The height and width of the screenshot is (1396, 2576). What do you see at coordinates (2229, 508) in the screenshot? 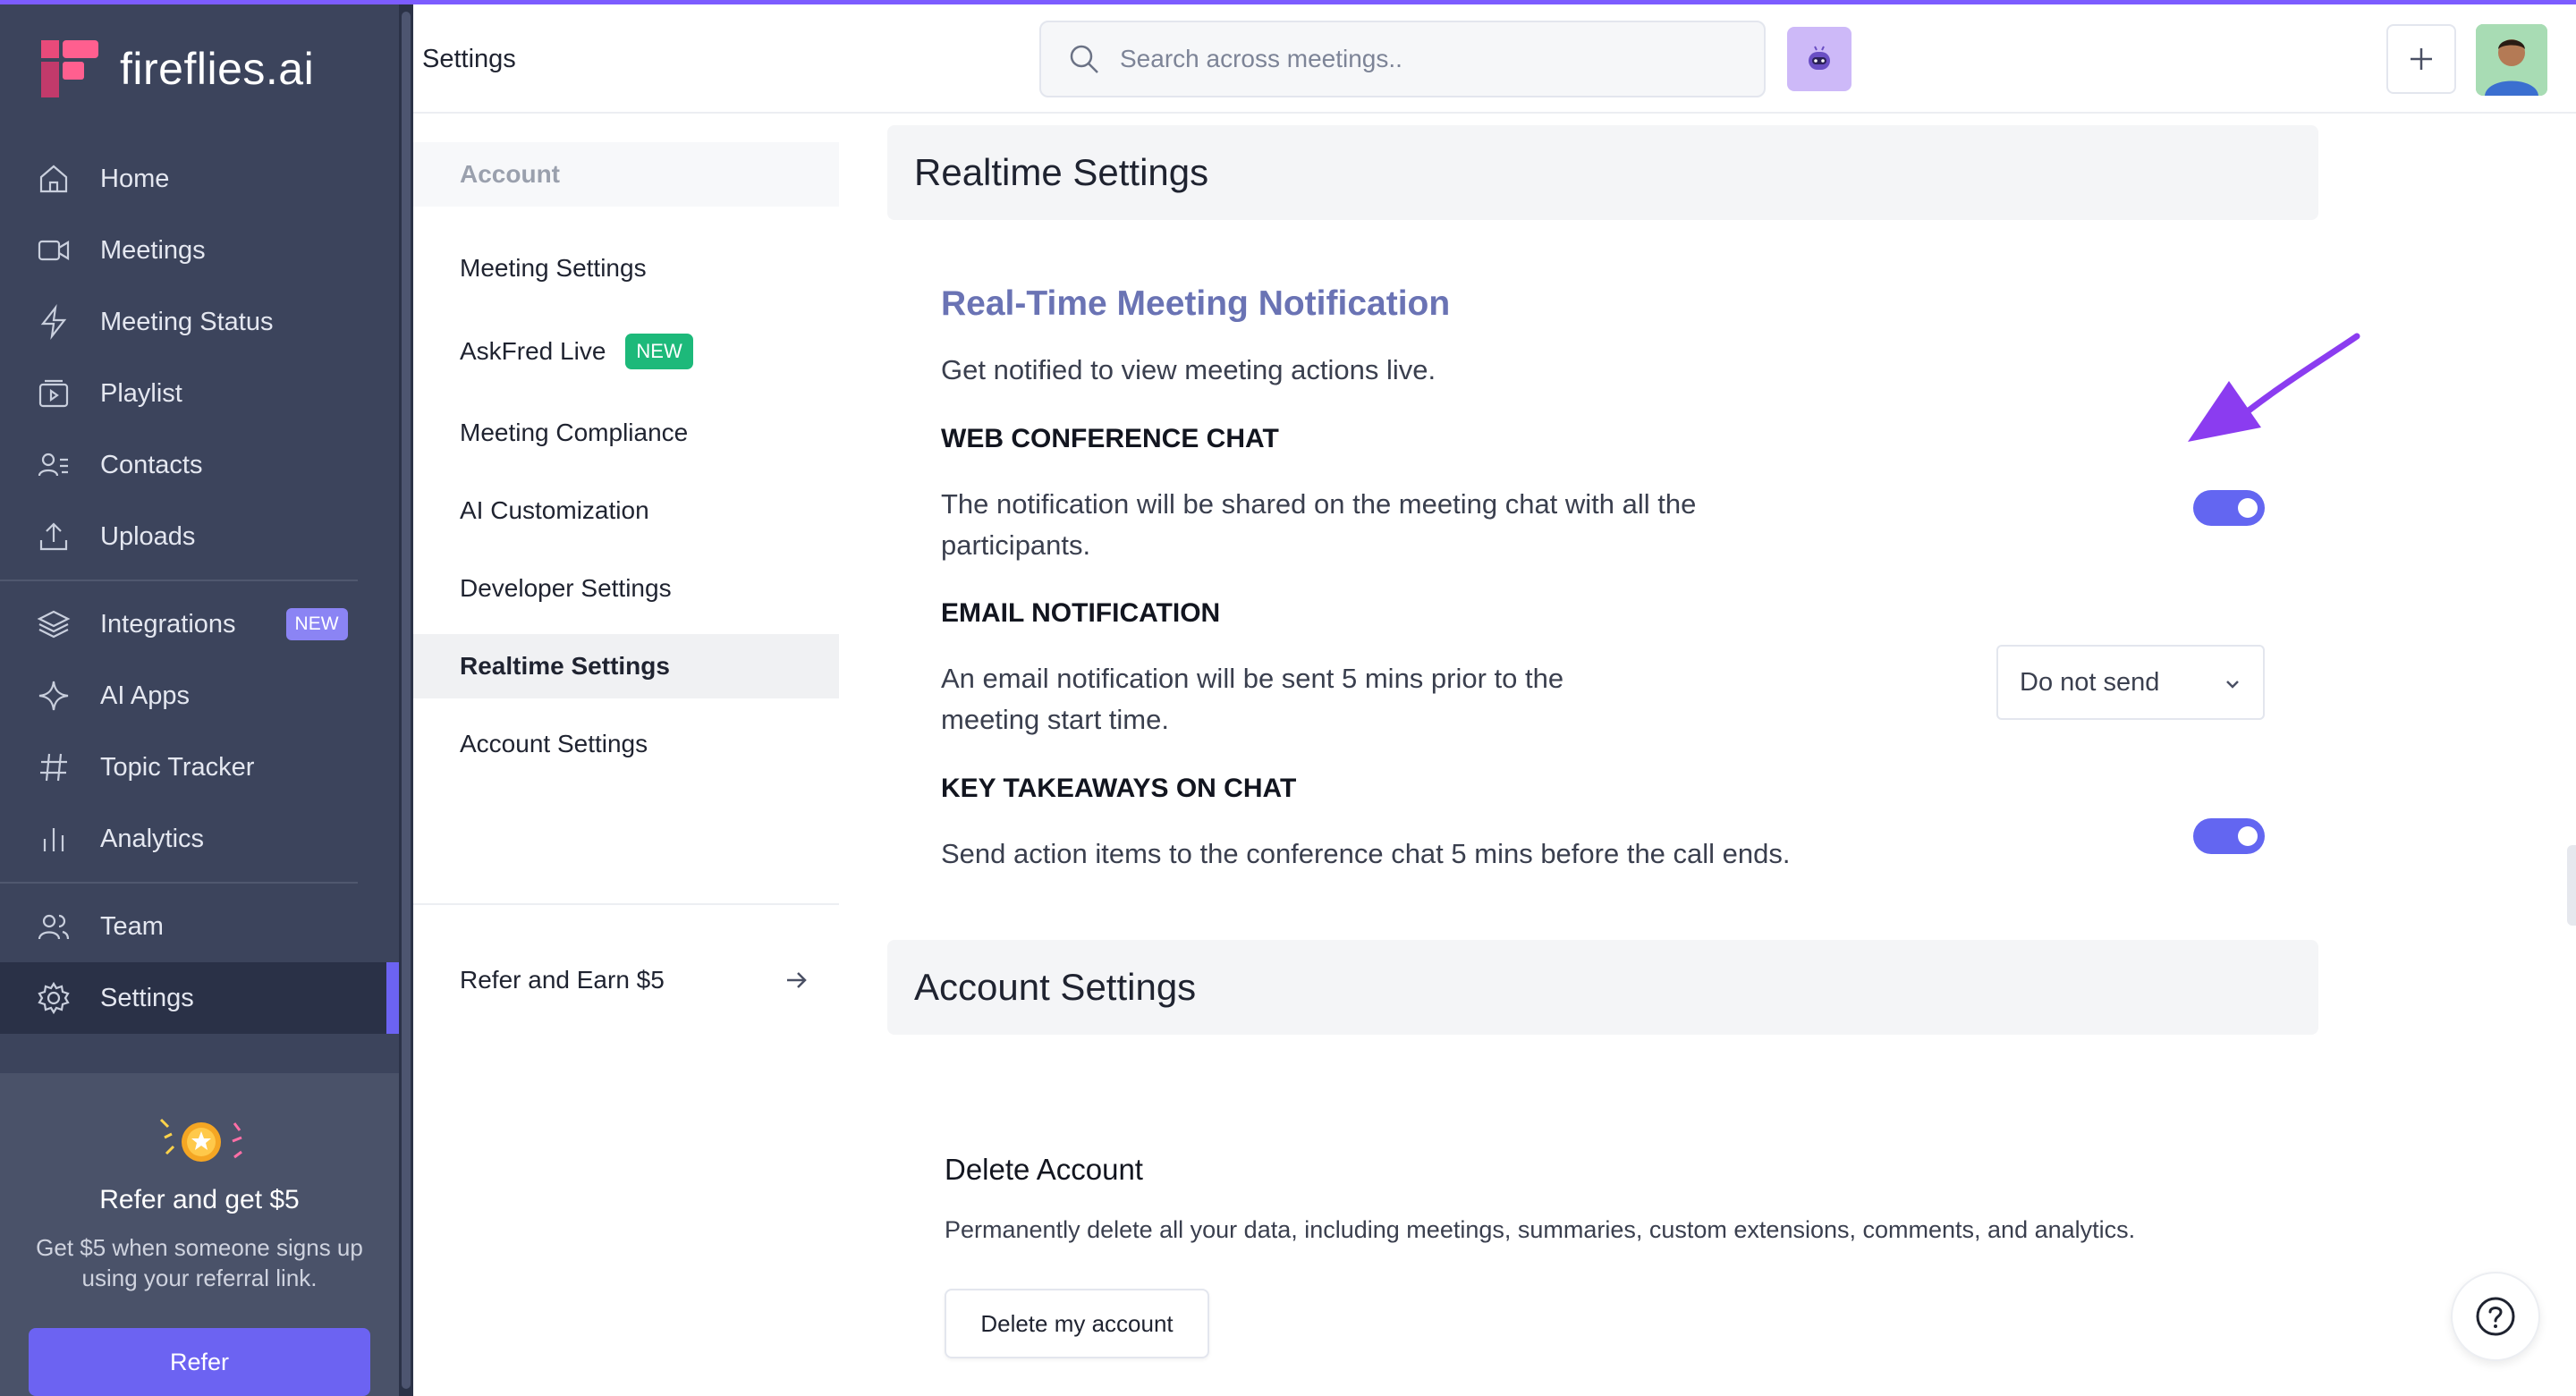
I see `web-conference-chat-toggle` at bounding box center [2229, 508].